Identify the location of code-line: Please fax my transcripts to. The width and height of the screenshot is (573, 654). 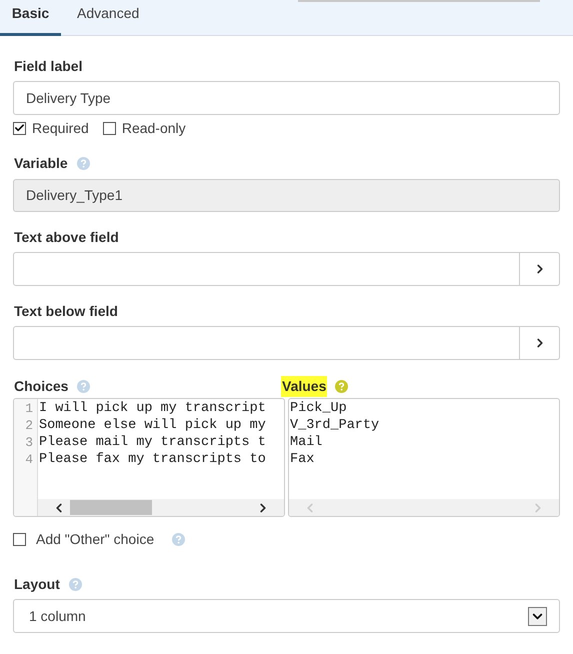
(152, 459).